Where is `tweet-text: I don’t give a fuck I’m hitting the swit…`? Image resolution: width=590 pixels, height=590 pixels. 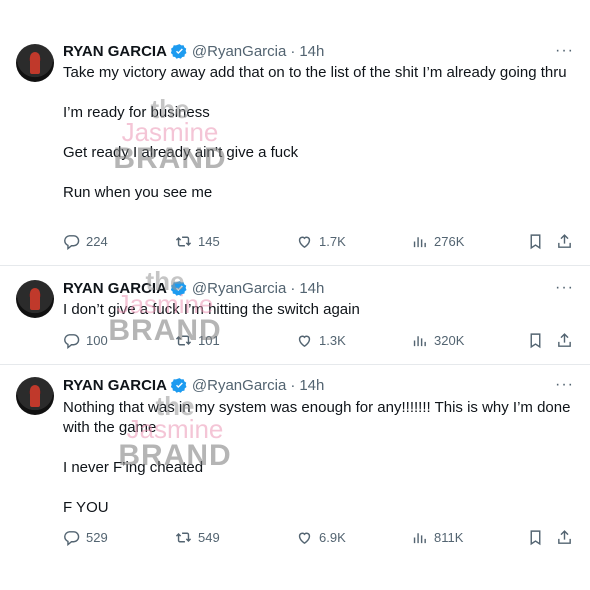
tweet-text: I don’t give a fuck I’m hitting the swit… is located at coordinates (320, 310).